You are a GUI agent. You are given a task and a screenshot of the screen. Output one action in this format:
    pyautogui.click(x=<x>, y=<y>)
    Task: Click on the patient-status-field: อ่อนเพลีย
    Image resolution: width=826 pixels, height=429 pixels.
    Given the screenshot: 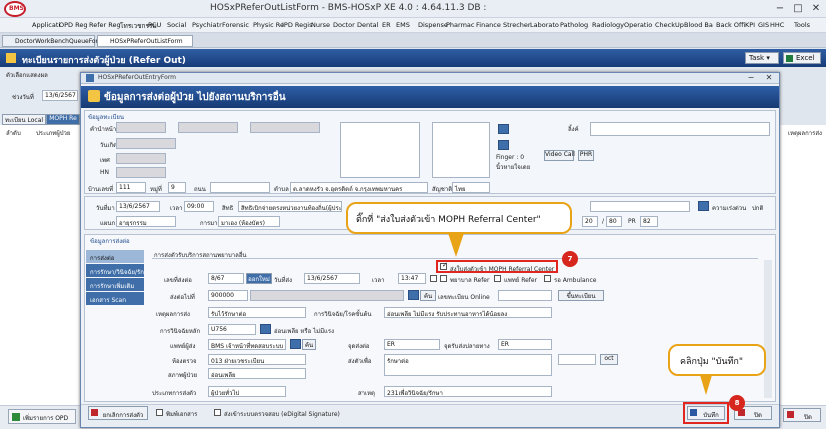 What is the action you would take?
    pyautogui.click(x=257, y=373)
    